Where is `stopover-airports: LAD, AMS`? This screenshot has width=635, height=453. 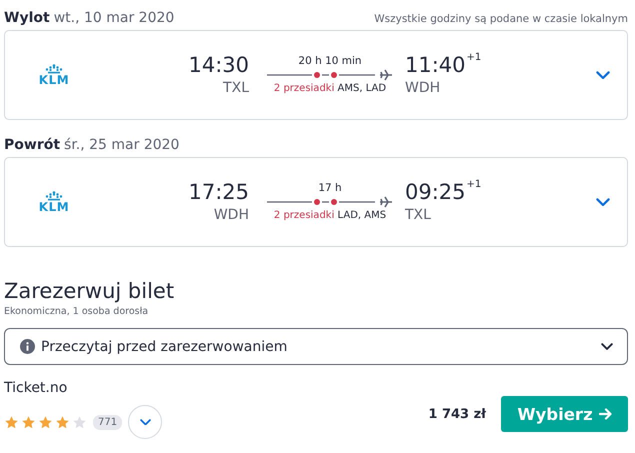
stopover-airports: LAD, AMS is located at coordinates (362, 215).